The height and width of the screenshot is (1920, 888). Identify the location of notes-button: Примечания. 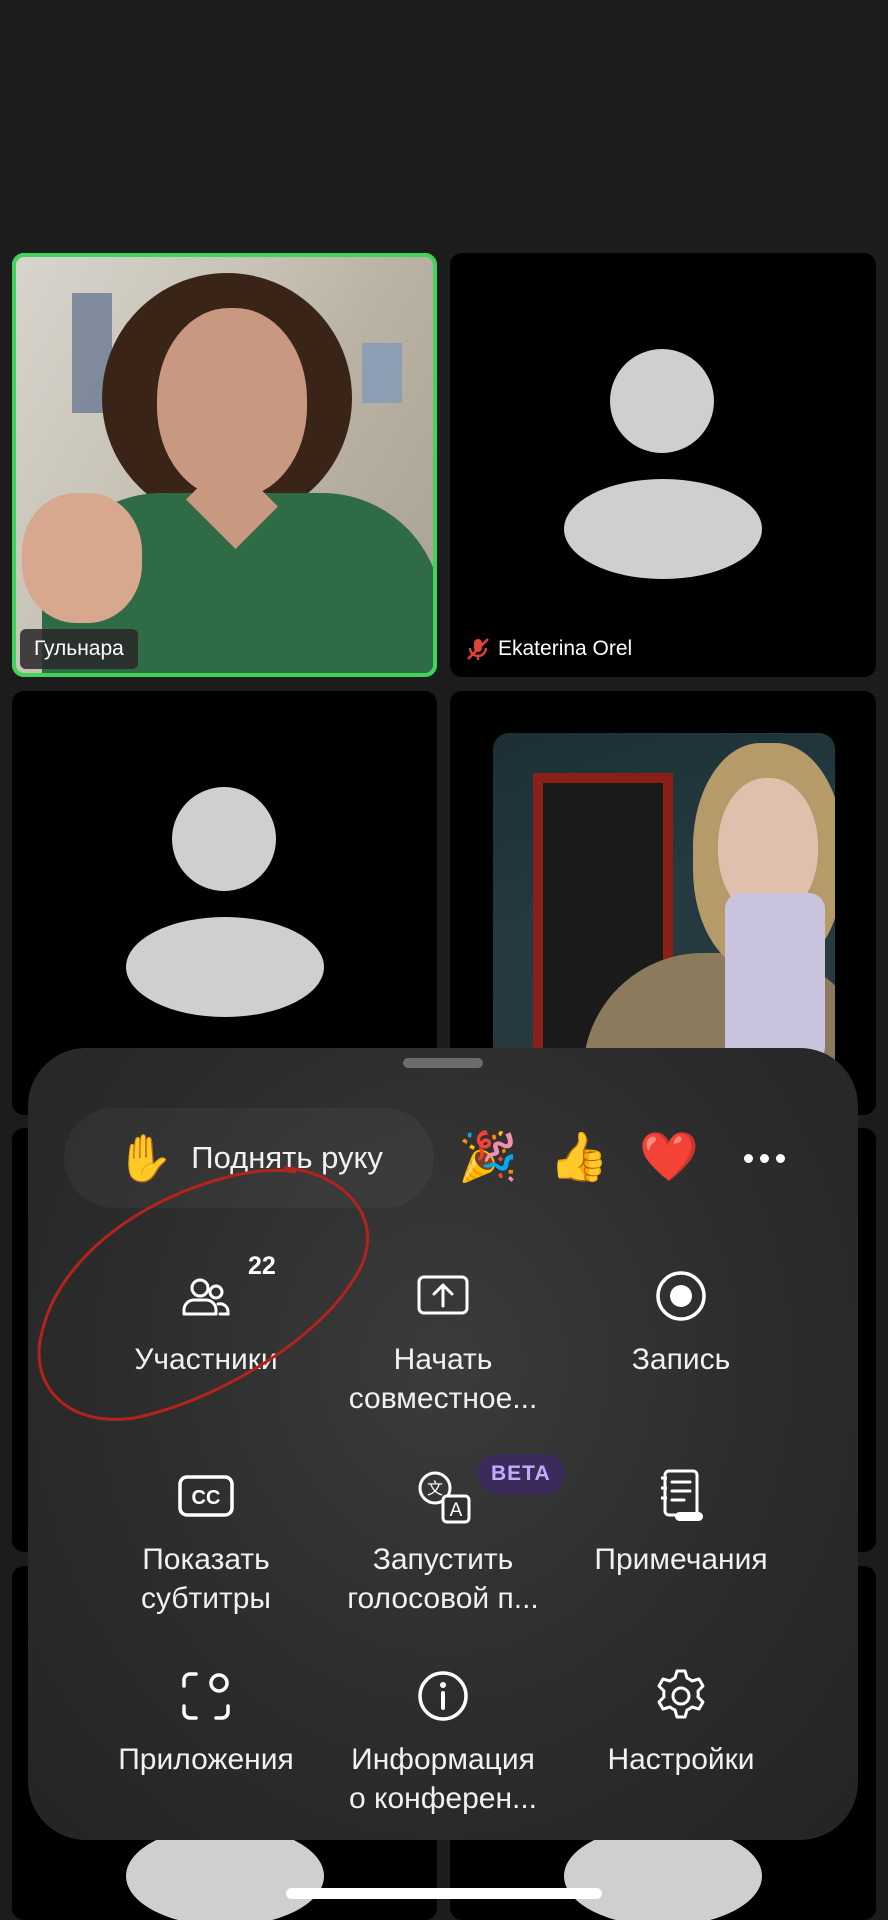
(681, 1556).